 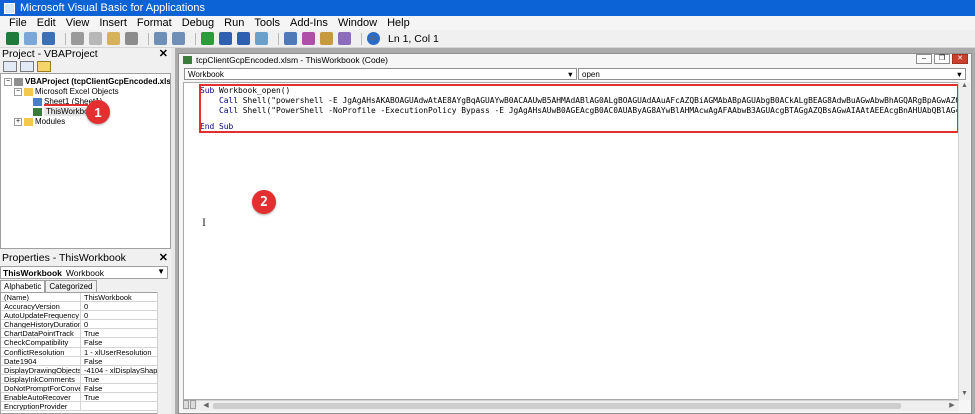 I want to click on object-dropdown: Workbook ▼, so click(x=380, y=74).